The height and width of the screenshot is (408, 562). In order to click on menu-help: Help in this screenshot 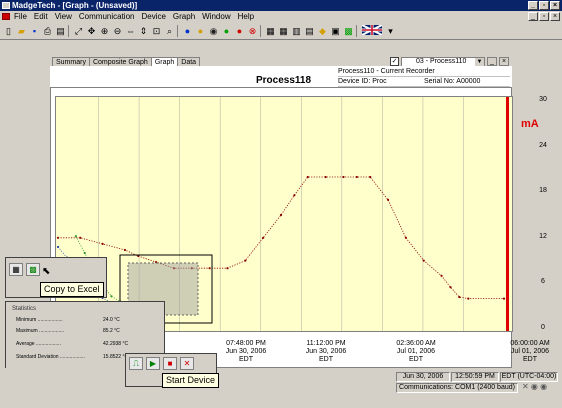, I will do `click(246, 16)`.